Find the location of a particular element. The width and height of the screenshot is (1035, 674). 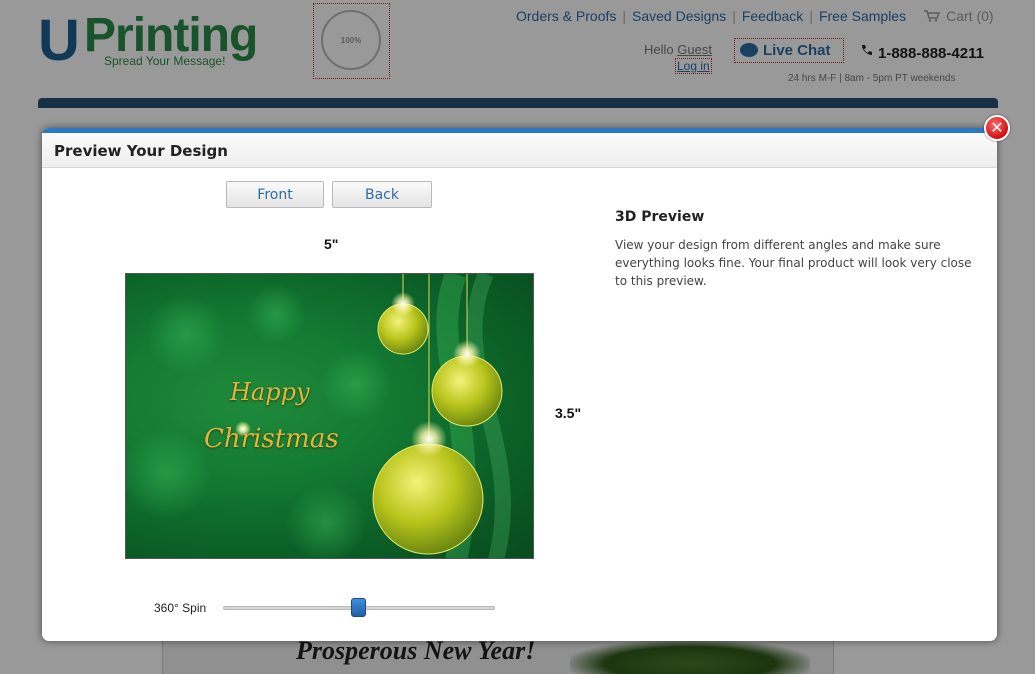

card-happy-text: Happy is located at coordinates (270, 392).